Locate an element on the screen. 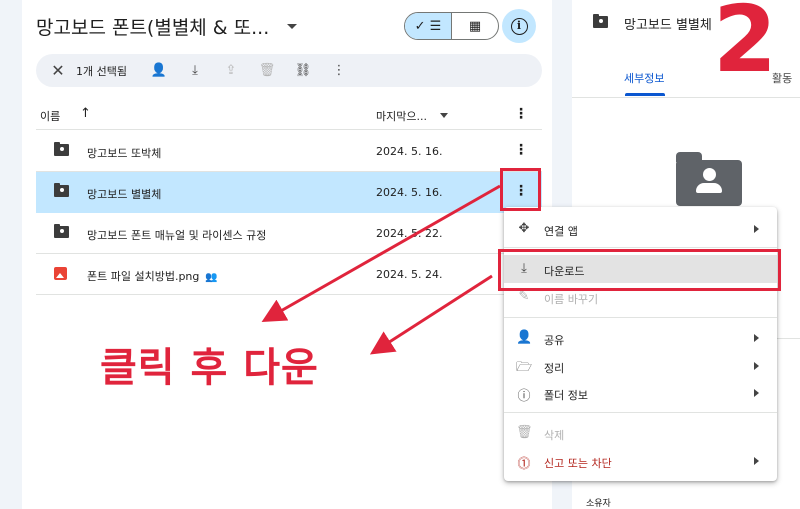  list-view-button: ✓ ☰ is located at coordinates (428, 26).